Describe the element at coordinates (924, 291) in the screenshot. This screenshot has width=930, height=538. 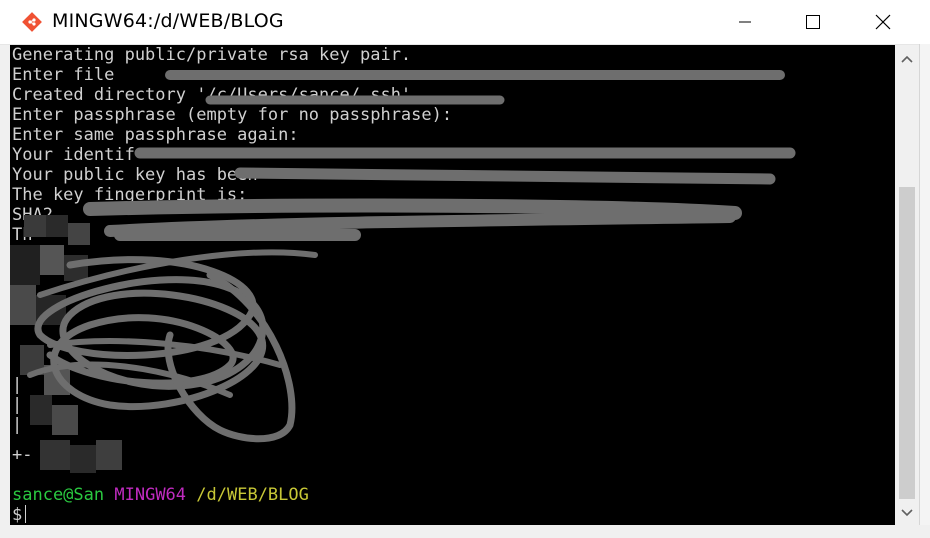
I see `window-edge` at that location.